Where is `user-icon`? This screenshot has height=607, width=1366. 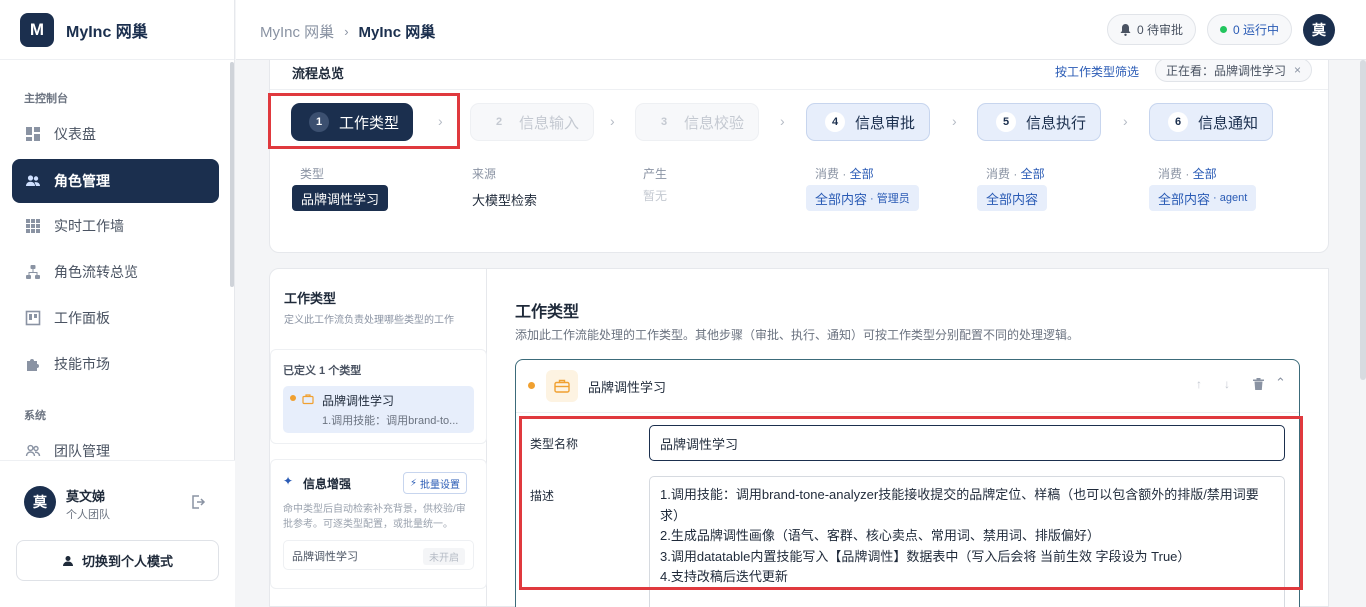
user-icon is located at coordinates (68, 561).